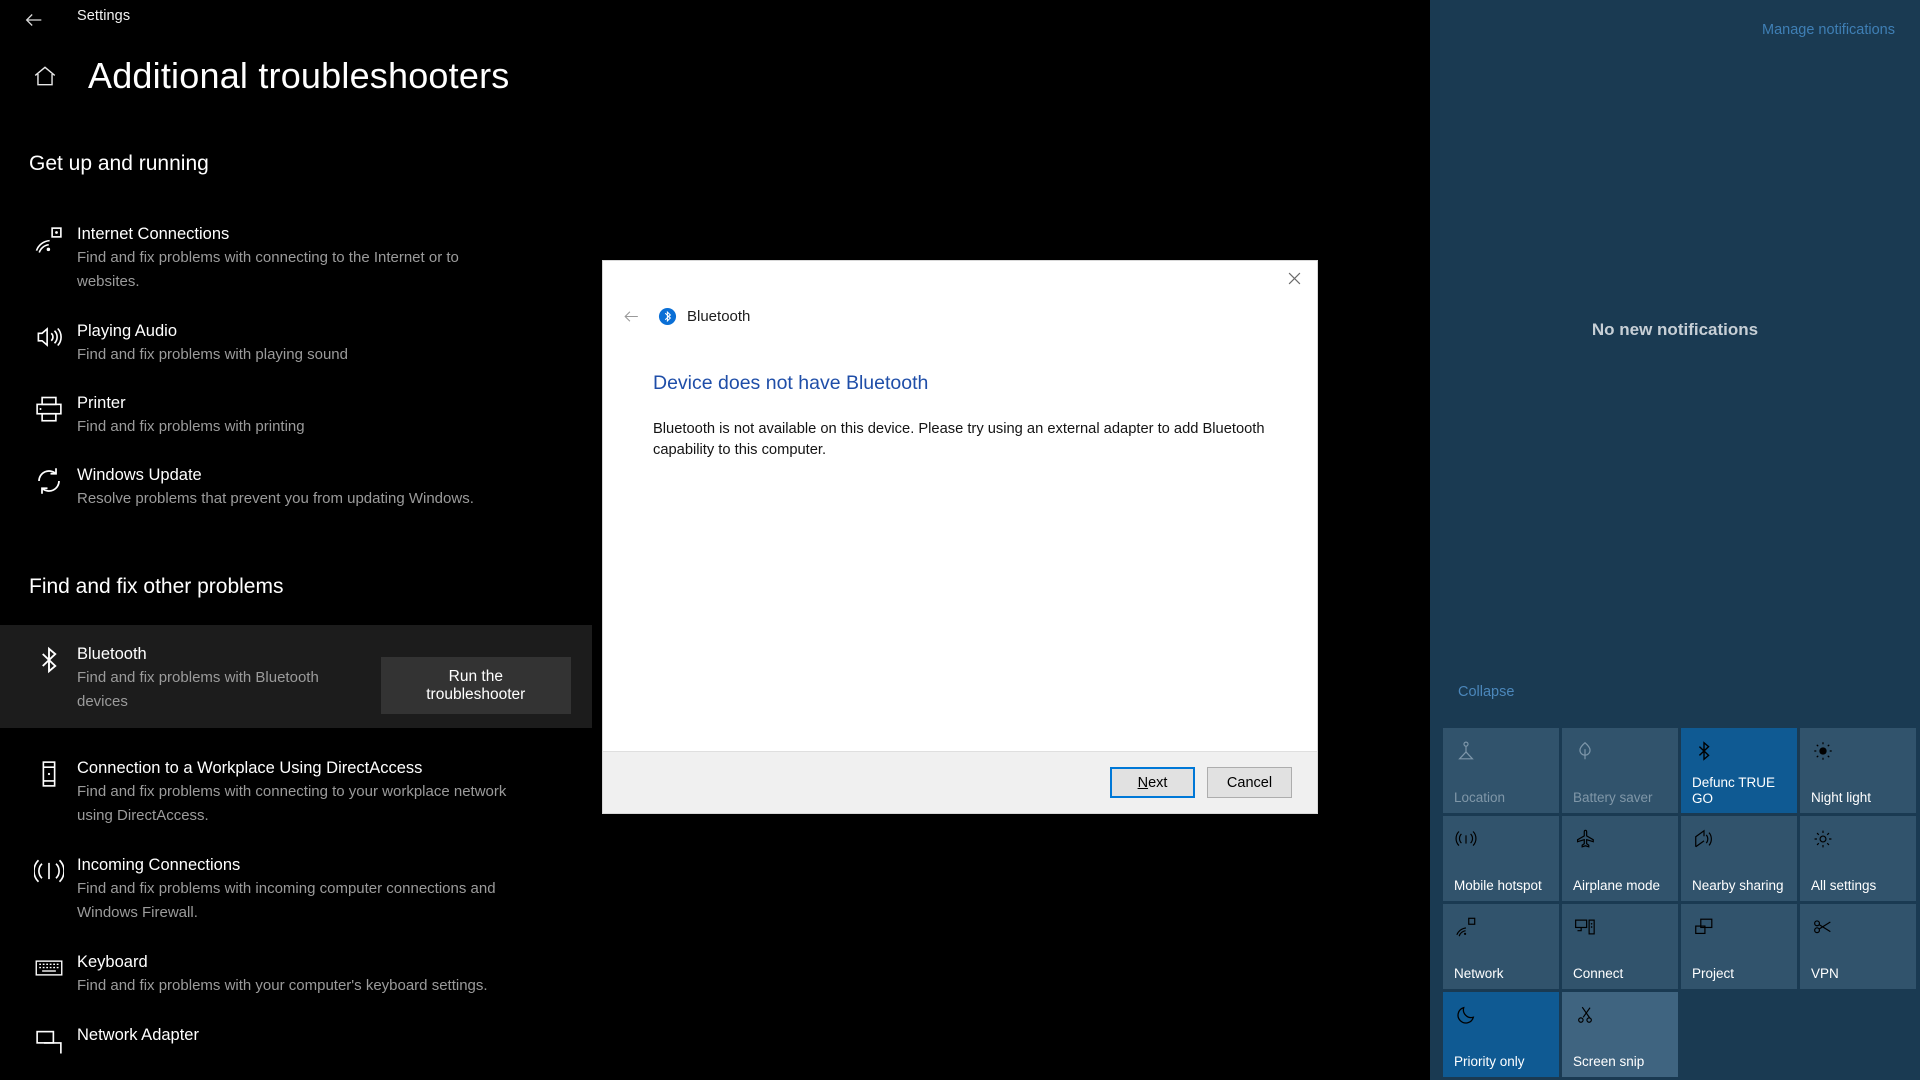 The image size is (1920, 1080). Describe the element at coordinates (715, 76) in the screenshot. I see `page-header: Additional troubleshooters` at that location.